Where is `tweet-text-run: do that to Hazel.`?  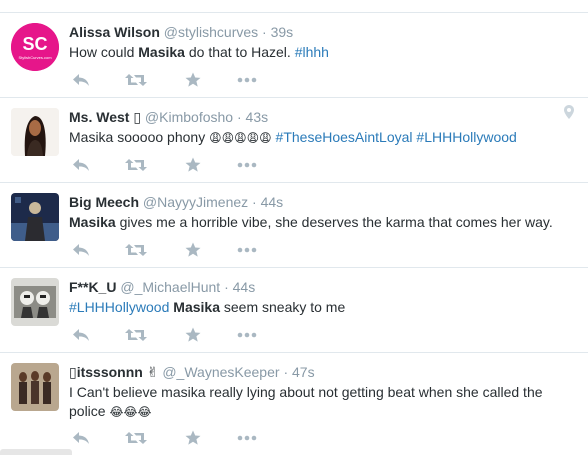 tweet-text-run: do that to Hazel. is located at coordinates (239, 52).